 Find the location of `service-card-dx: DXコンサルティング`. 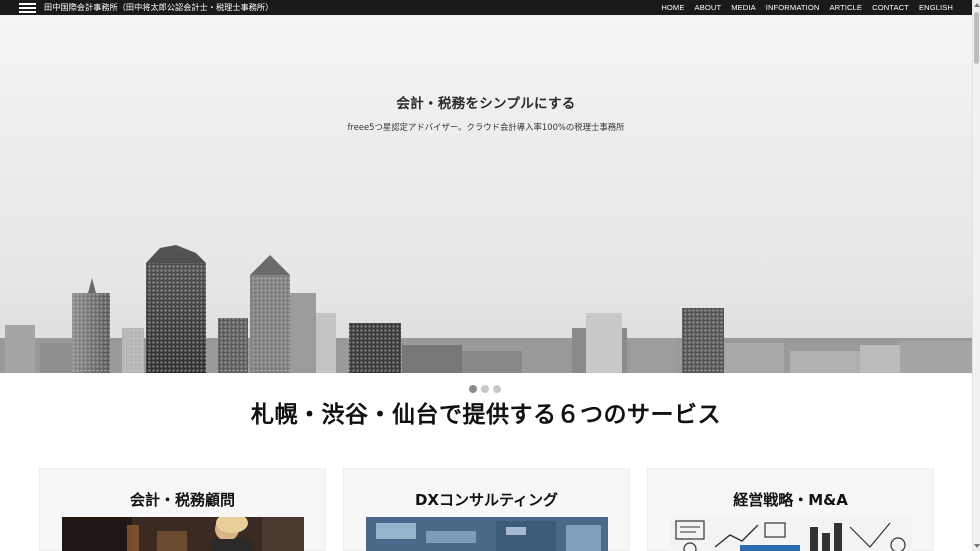

service-card-dx: DXコンサルティング is located at coordinates (486, 509).